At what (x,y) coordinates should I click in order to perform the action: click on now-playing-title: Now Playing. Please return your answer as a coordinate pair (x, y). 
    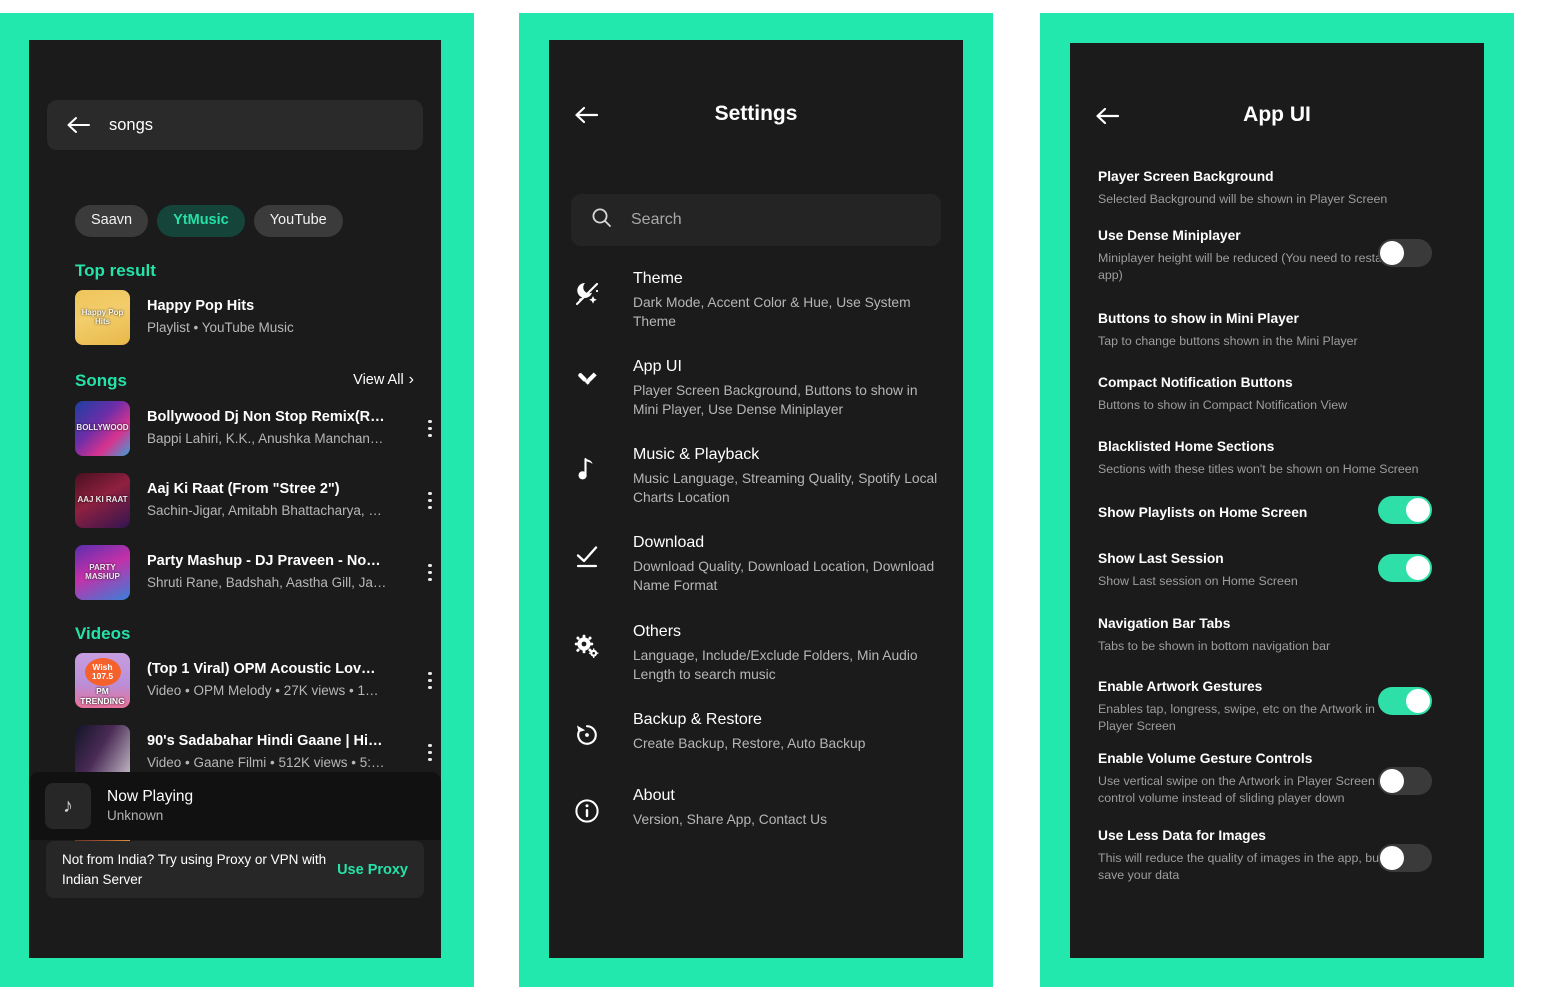
    Looking at the image, I should click on (150, 796).